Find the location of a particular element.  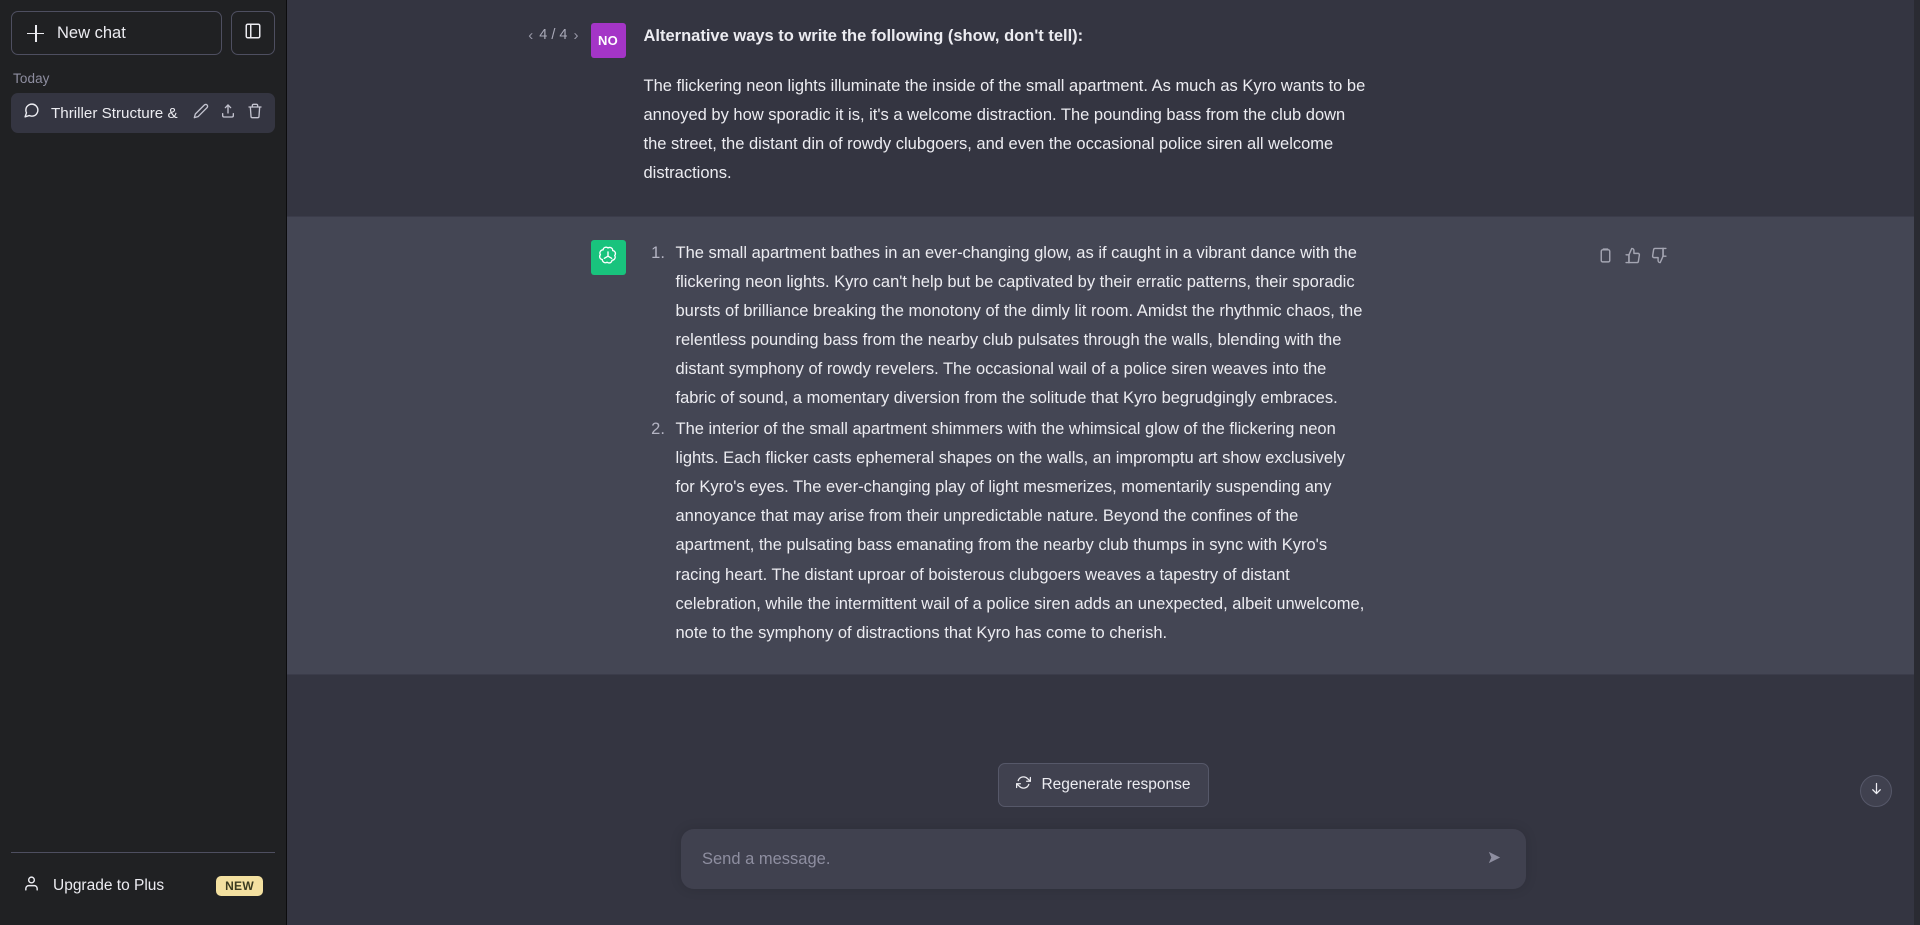

sidebar-panel-toggle-icon is located at coordinates (253, 33).